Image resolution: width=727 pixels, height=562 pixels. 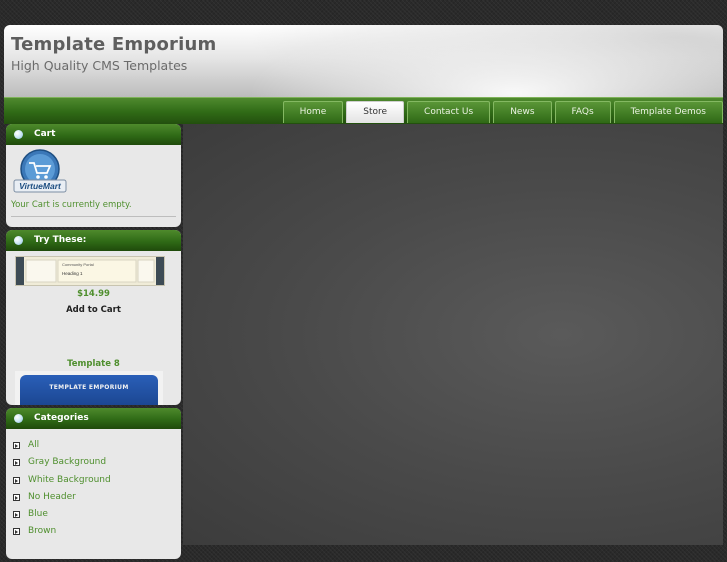 I want to click on category-label: Gray Background, so click(x=67, y=462).